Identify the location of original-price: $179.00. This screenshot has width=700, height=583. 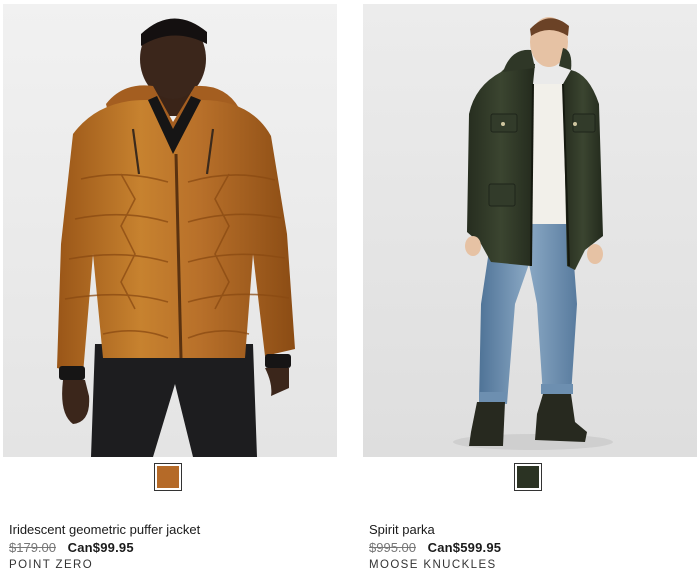
(32, 547).